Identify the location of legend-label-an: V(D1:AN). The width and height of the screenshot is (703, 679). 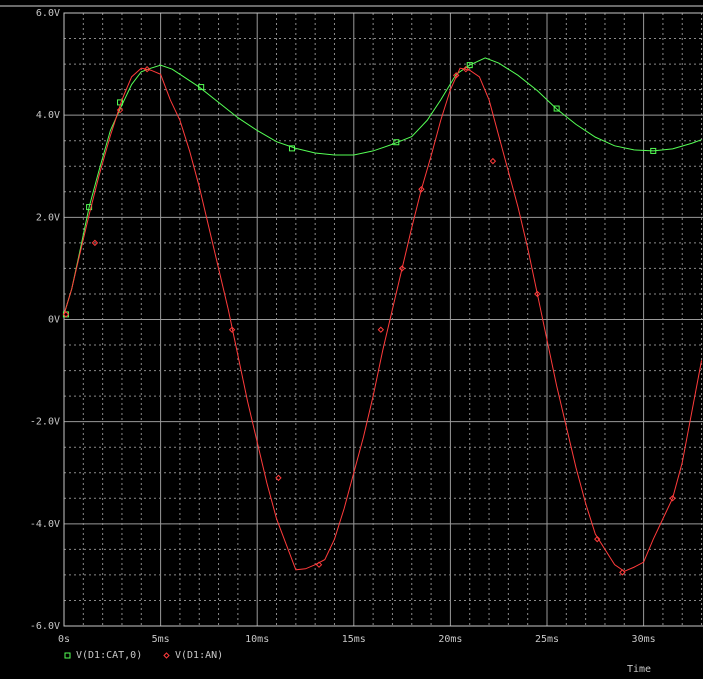
(199, 655).